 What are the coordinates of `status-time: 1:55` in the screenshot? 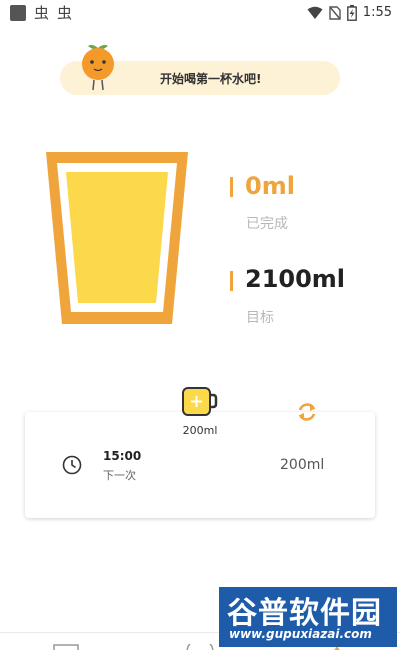 It's located at (377, 12).